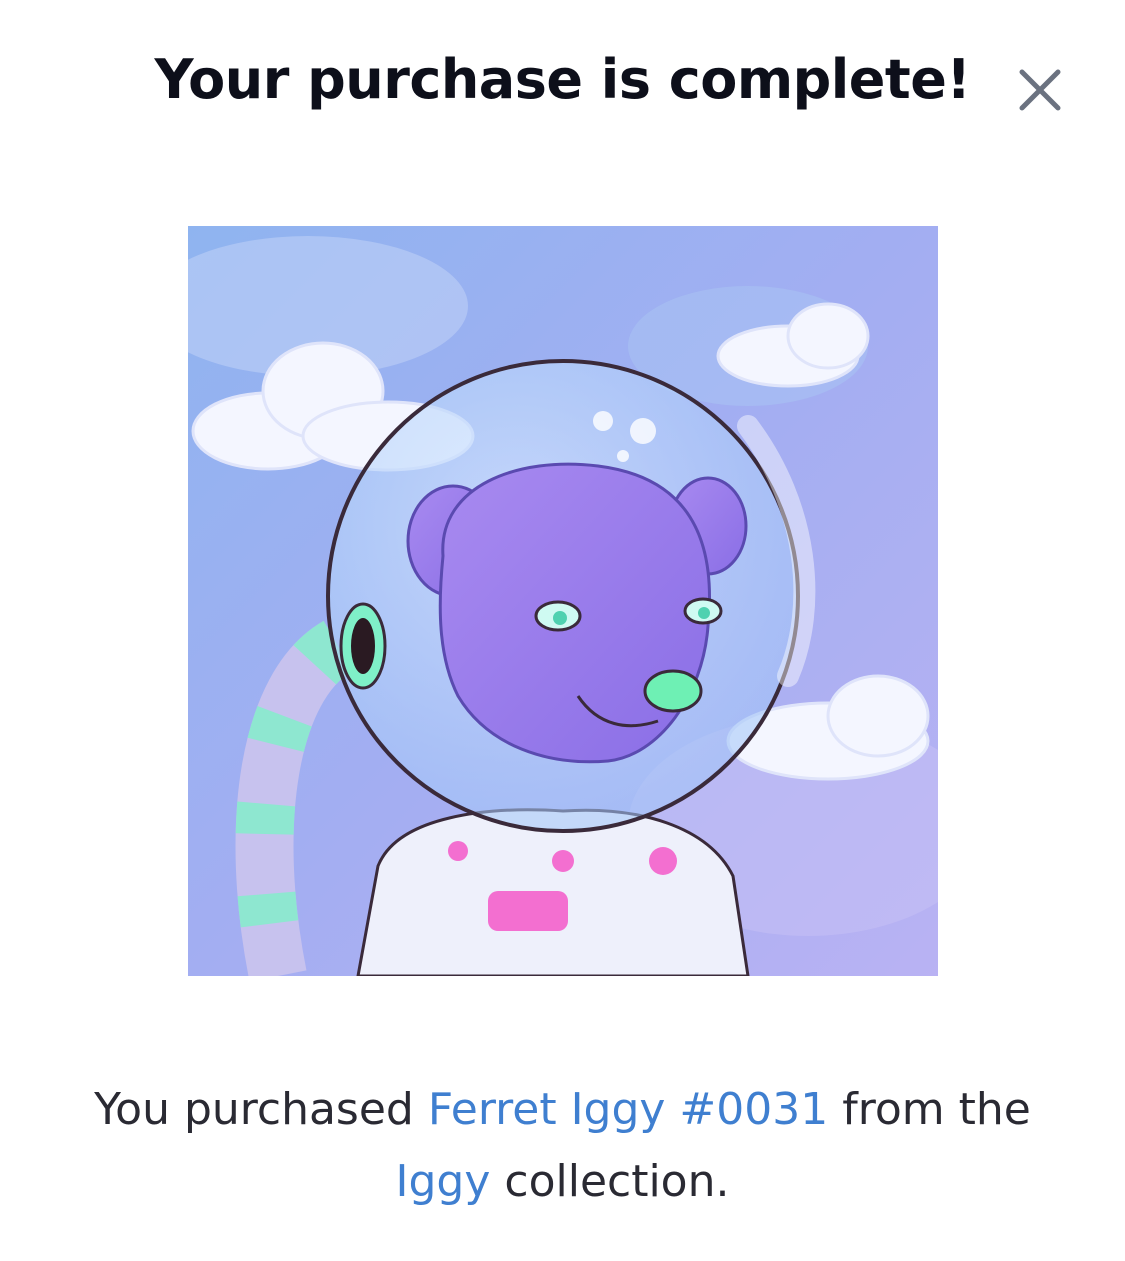 This screenshot has width=1125, height=1261. I want to click on message-middle: from the, so click(929, 1109).